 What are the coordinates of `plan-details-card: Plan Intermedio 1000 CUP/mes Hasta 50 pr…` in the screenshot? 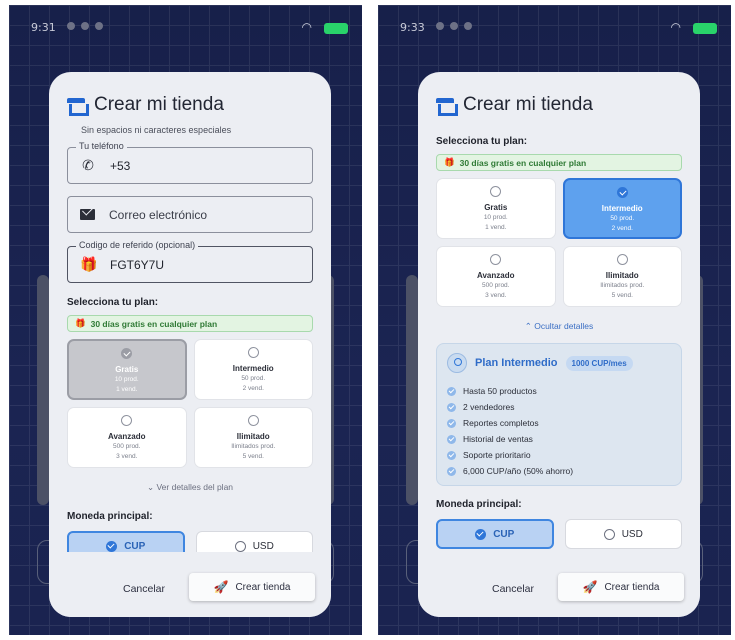 It's located at (559, 414).